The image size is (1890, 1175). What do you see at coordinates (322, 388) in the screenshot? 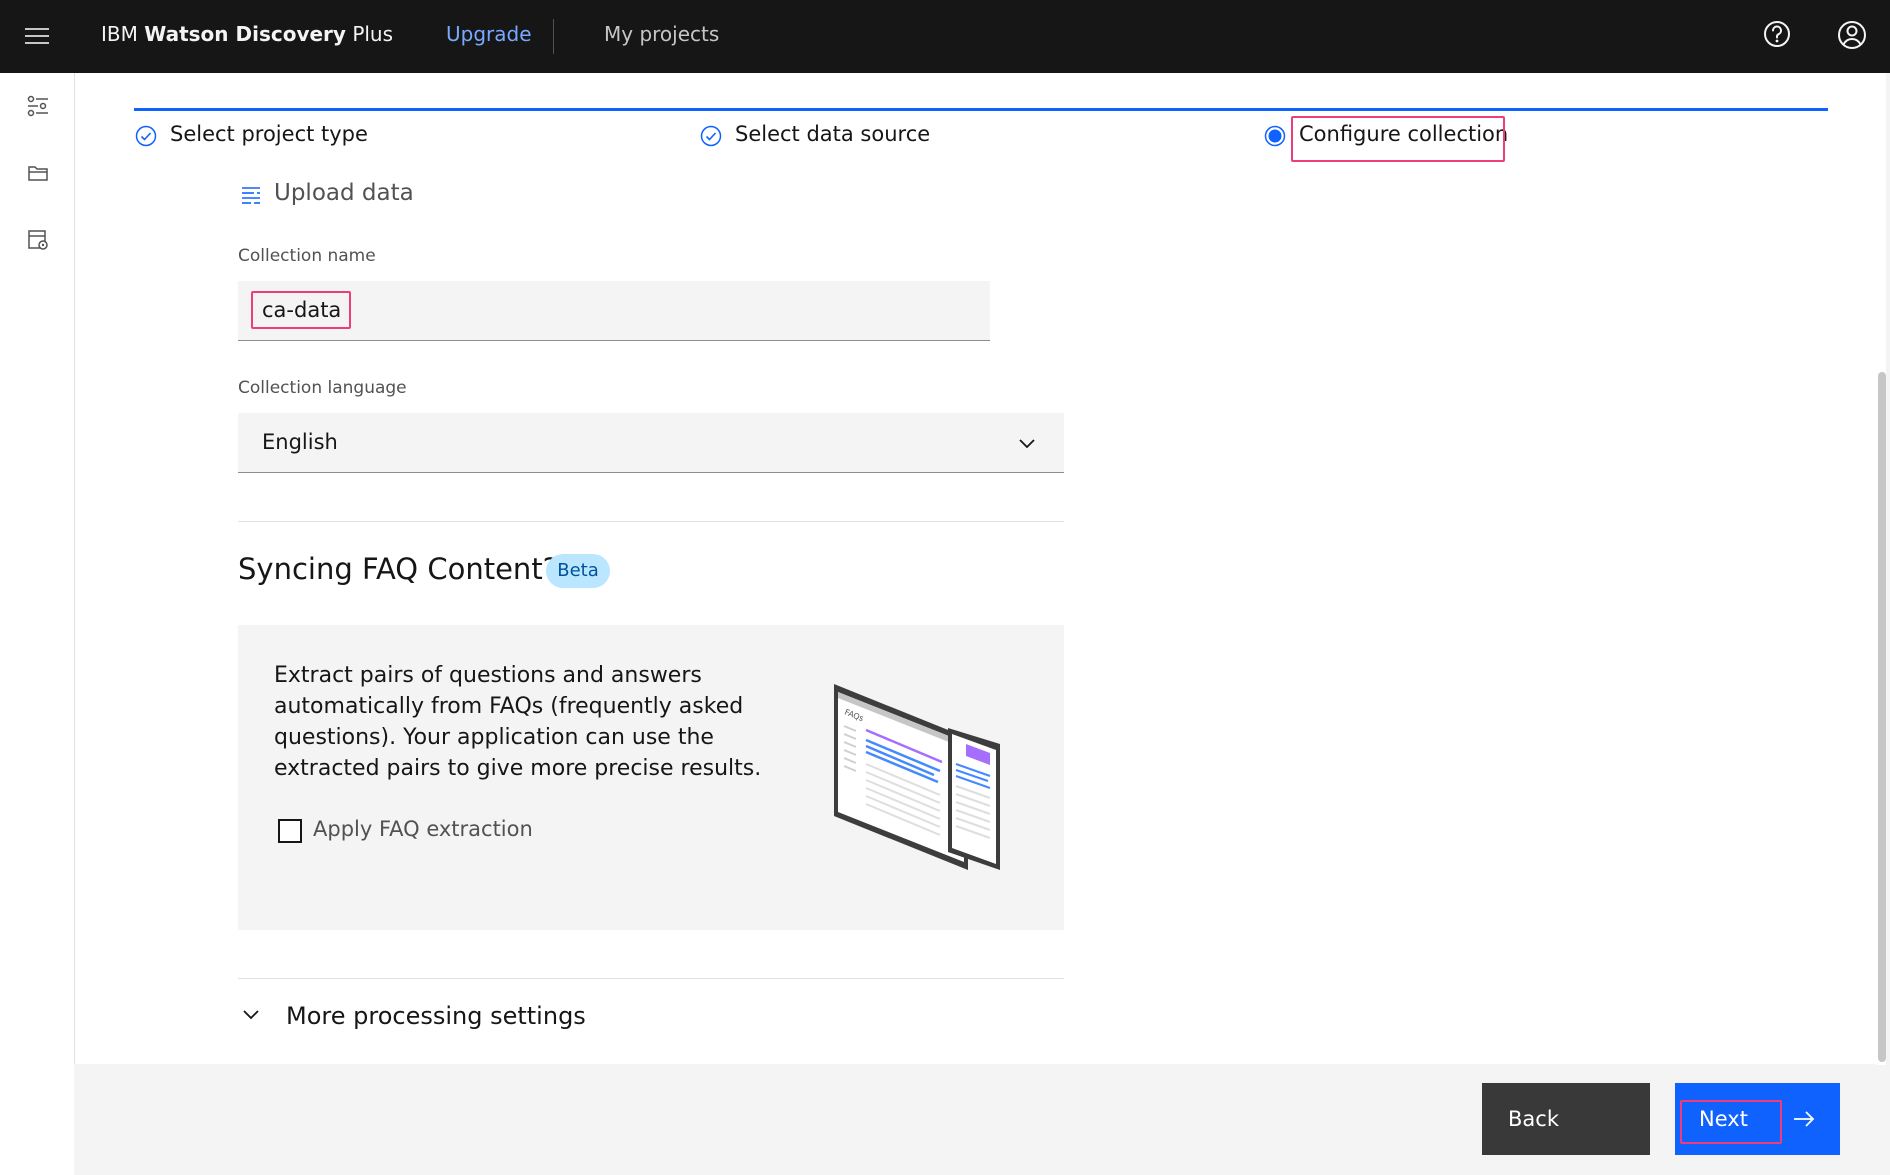
I see `collection-language-label: Collection language` at bounding box center [322, 388].